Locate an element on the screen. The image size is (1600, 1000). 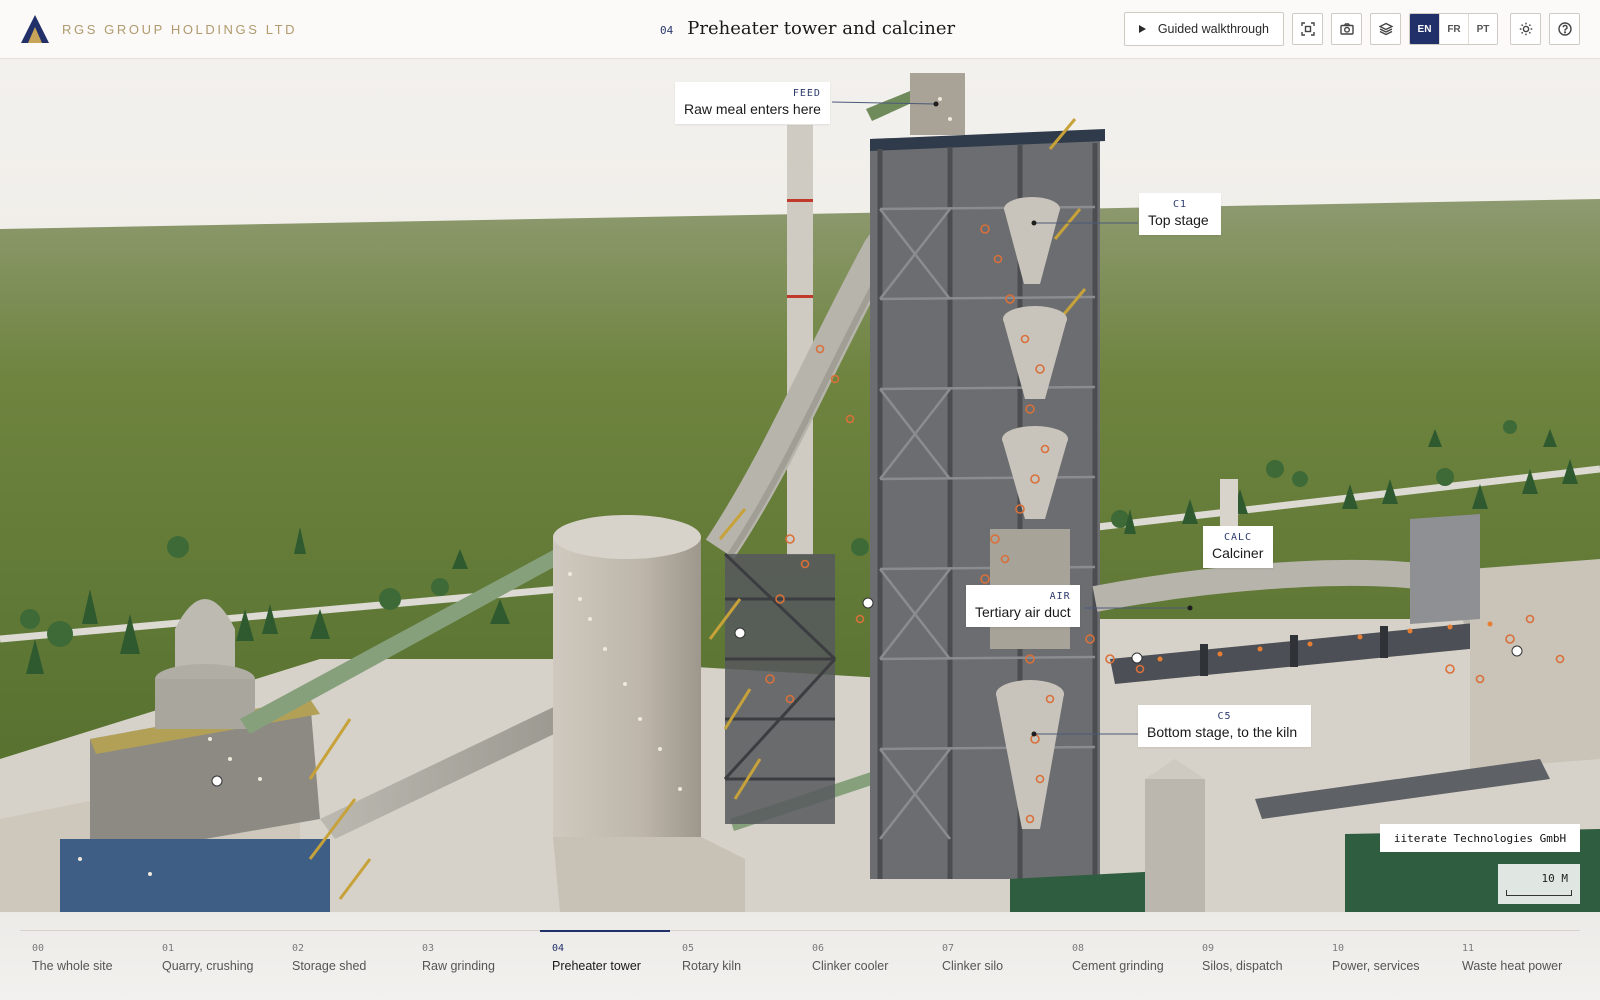
page-title: 04 Preheater tower and calciner is located at coordinates (807, 28).